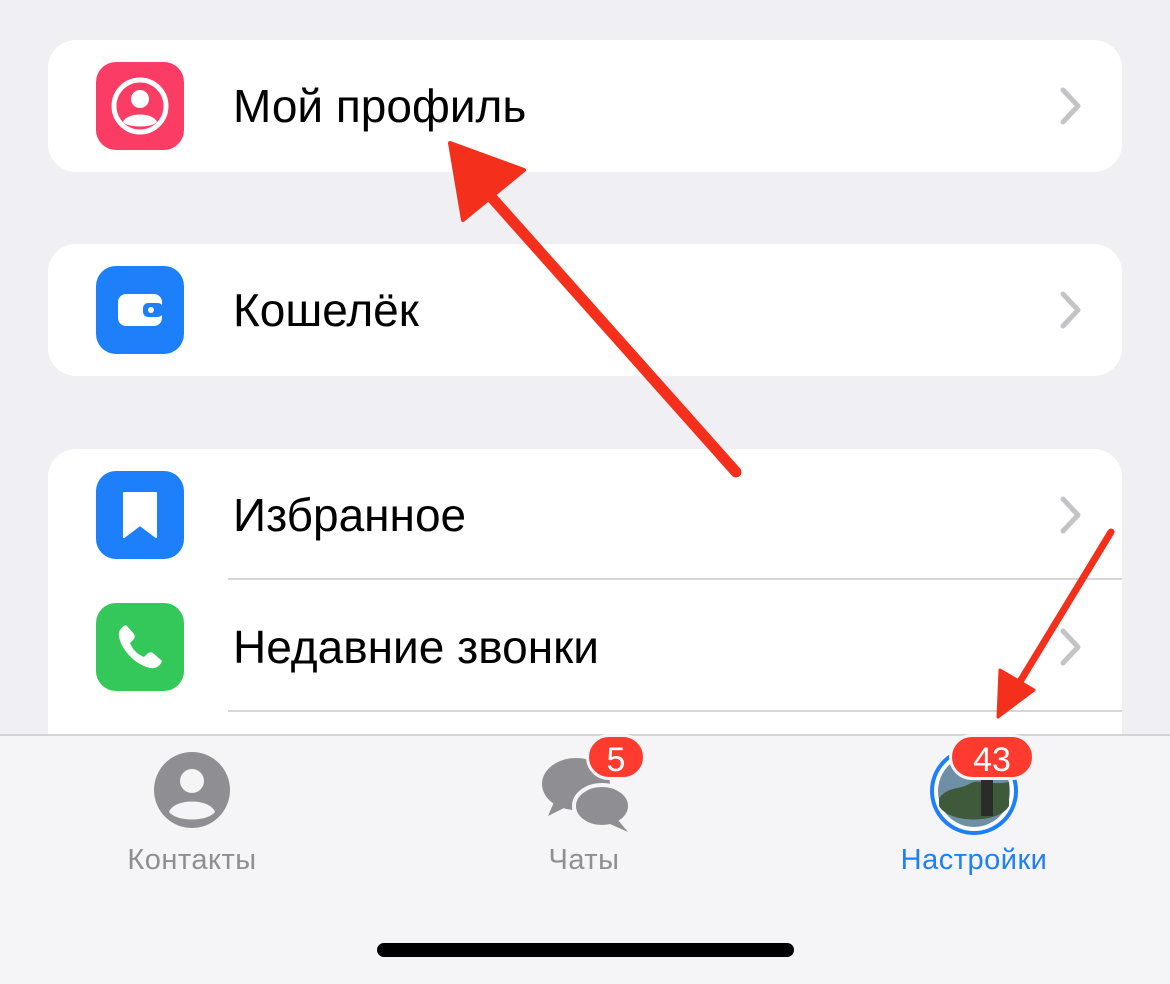 This screenshot has width=1170, height=984. I want to click on tab-contacts: Контакты, so click(192, 816).